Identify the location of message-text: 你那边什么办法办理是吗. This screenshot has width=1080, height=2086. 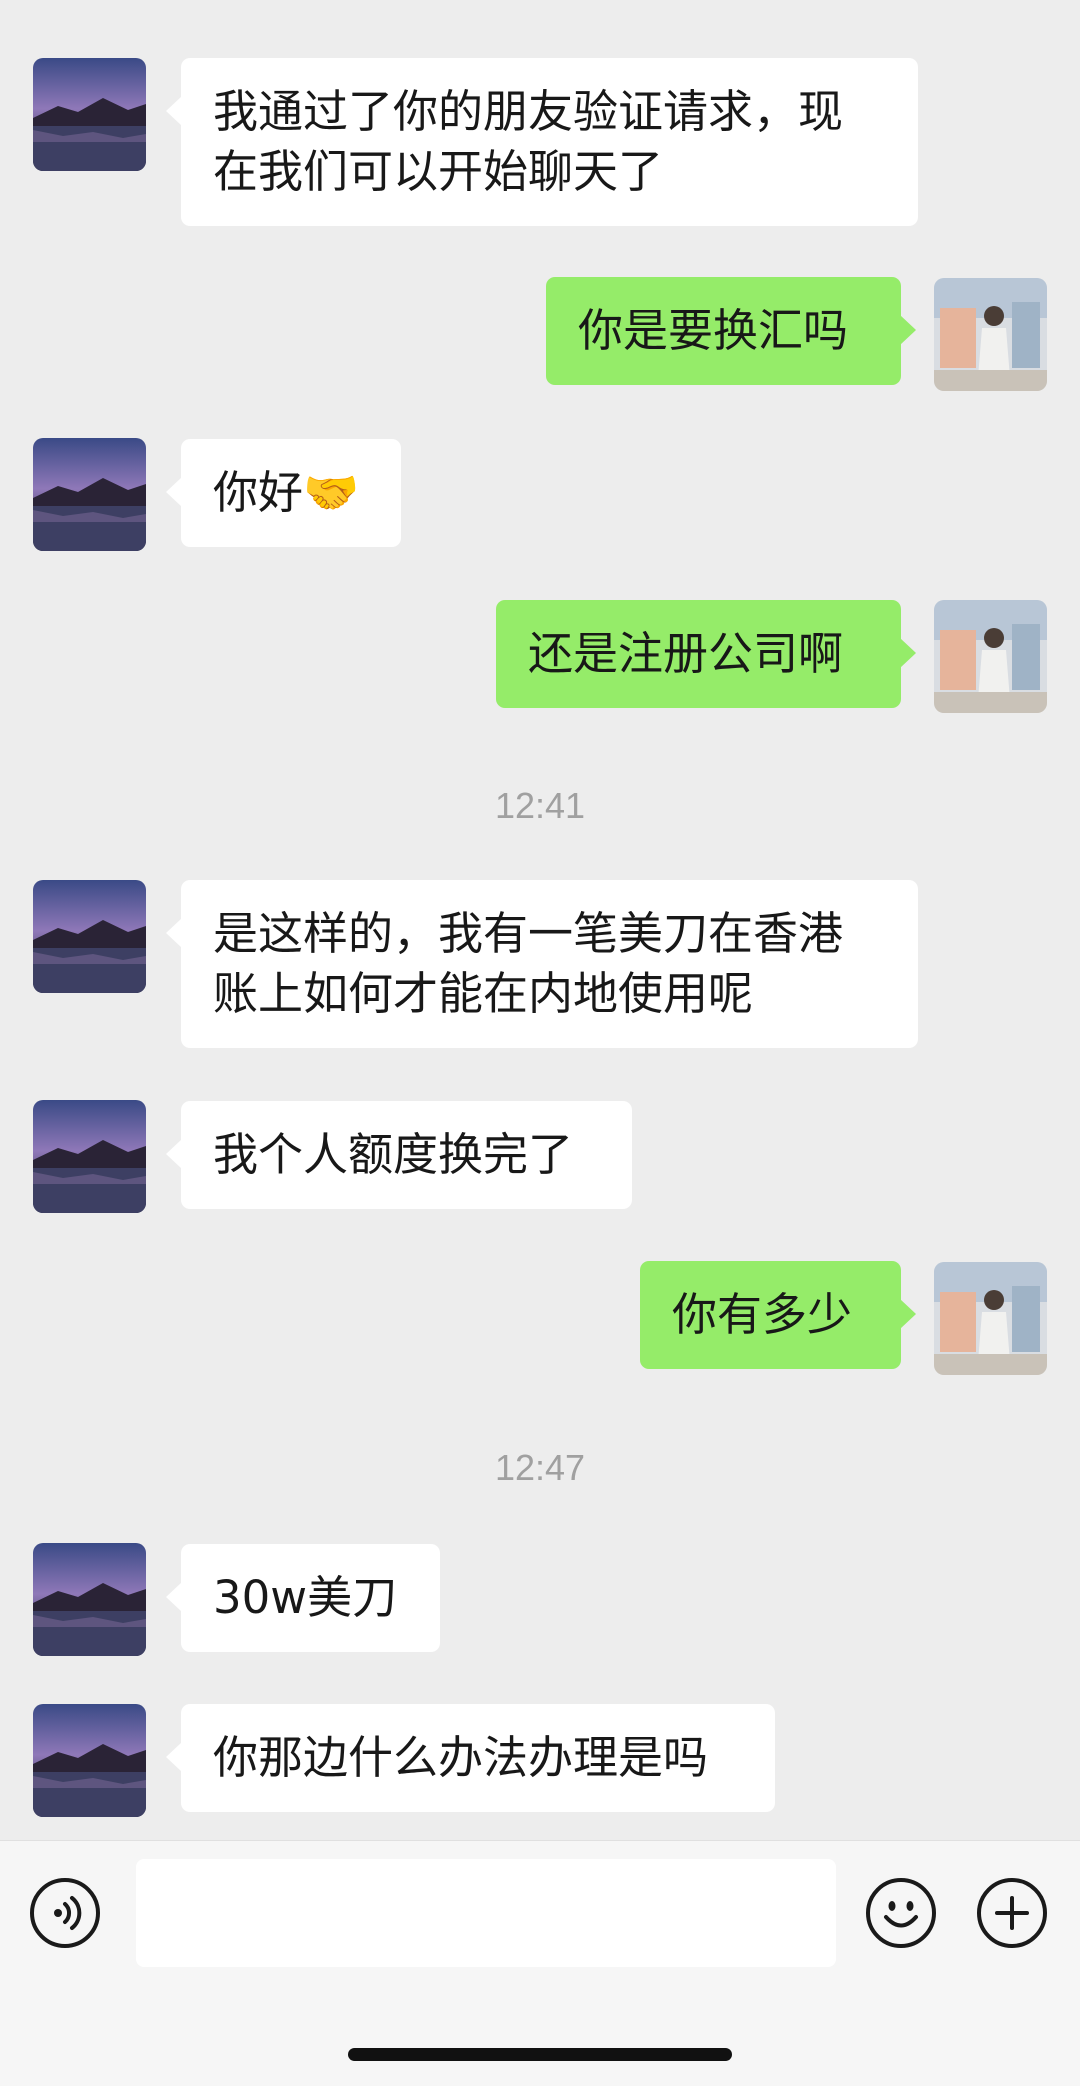
(461, 1757).